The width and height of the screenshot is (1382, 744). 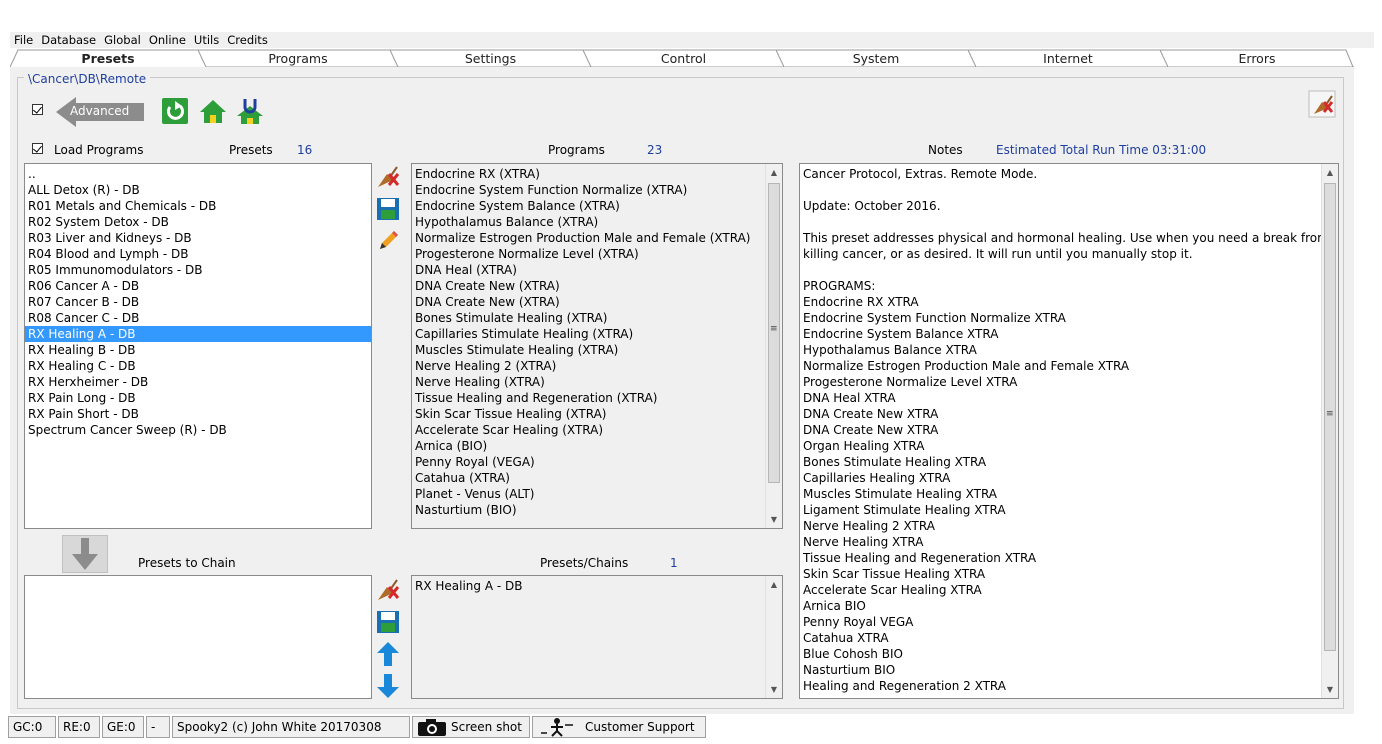 What do you see at coordinates (167, 40) in the screenshot?
I see `menu-online: Online` at bounding box center [167, 40].